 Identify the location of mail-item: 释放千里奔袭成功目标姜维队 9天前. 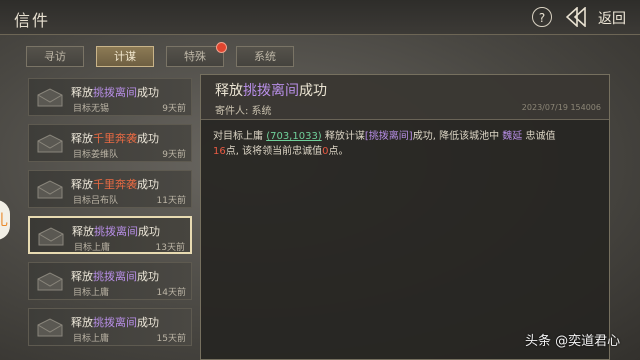
(110, 143).